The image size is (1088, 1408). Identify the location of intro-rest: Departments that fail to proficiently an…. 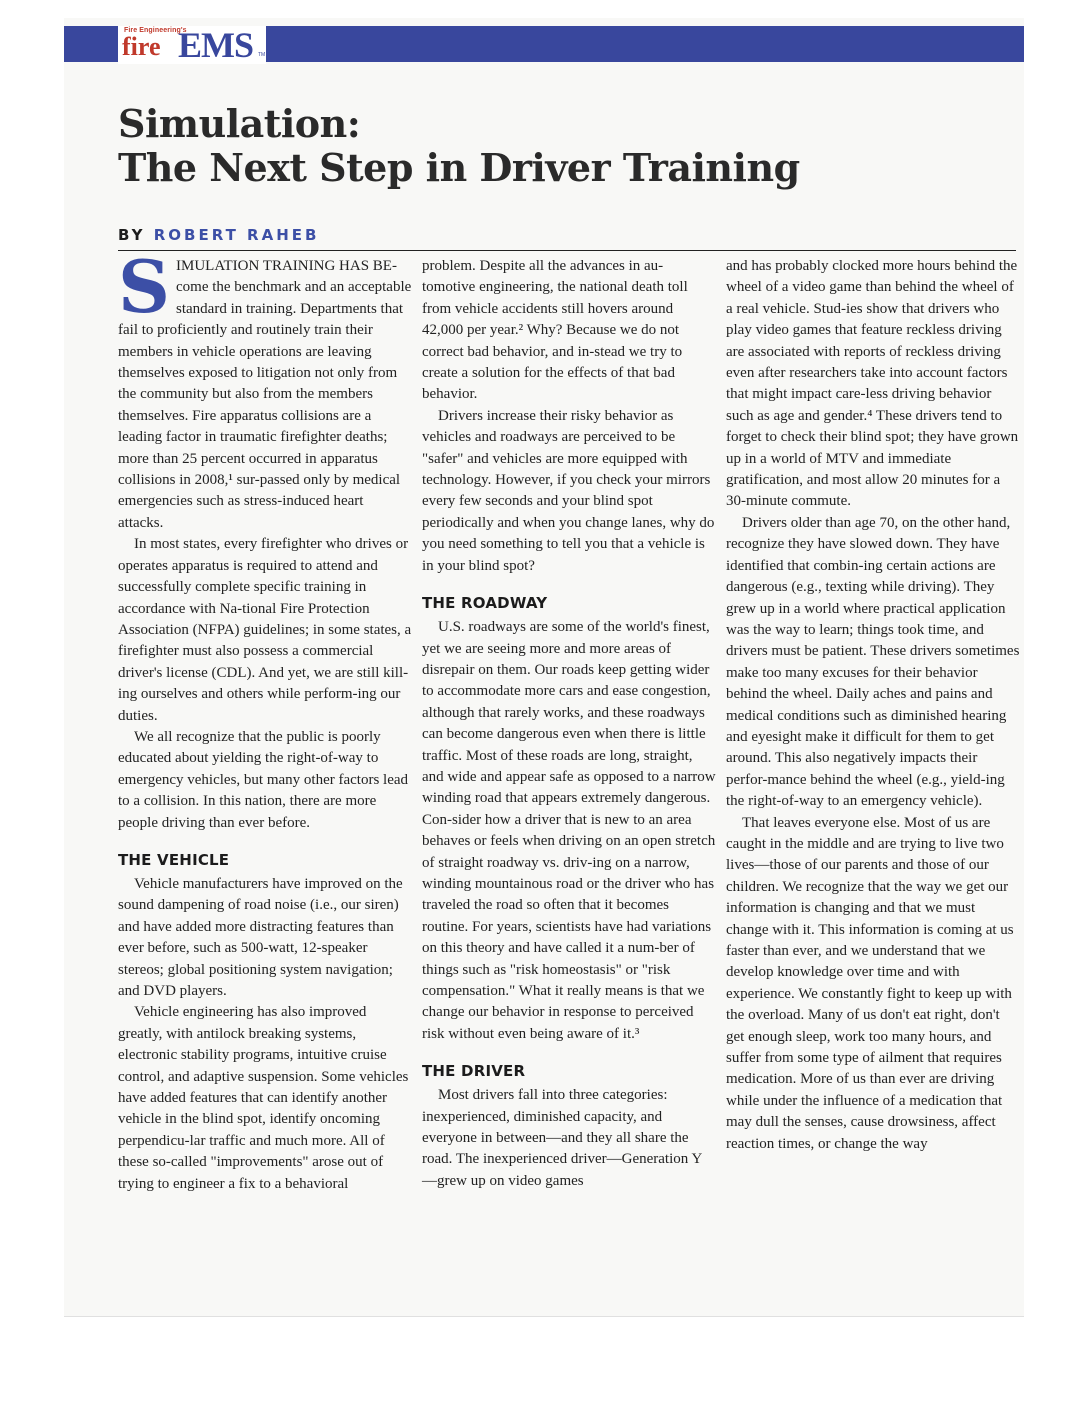
(261, 415).